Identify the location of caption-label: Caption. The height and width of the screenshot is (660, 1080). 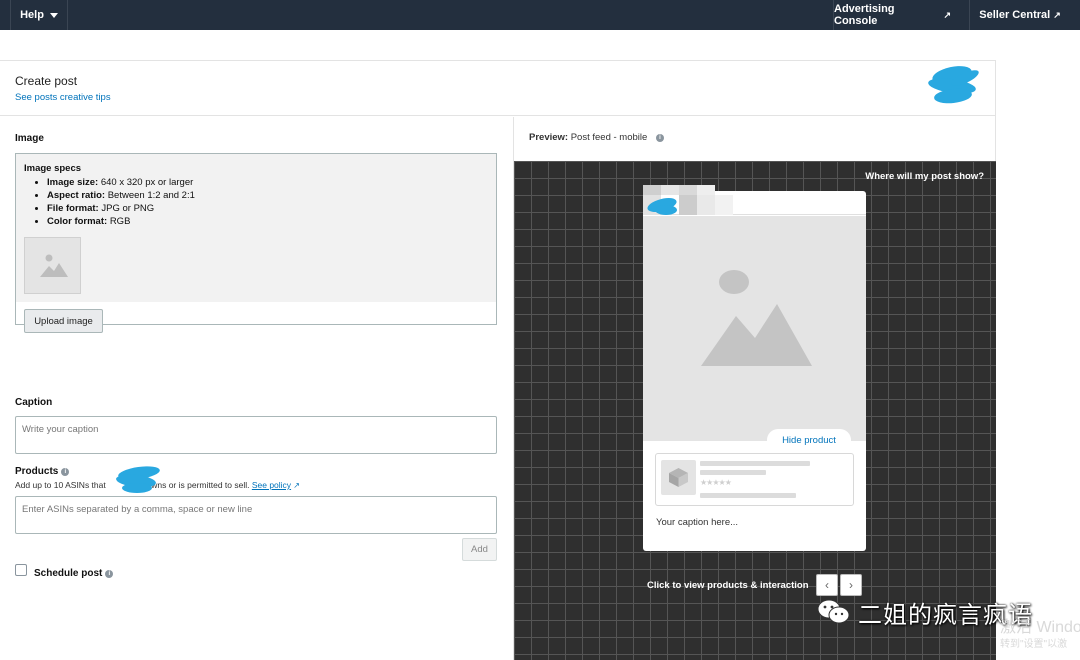
(34, 402).